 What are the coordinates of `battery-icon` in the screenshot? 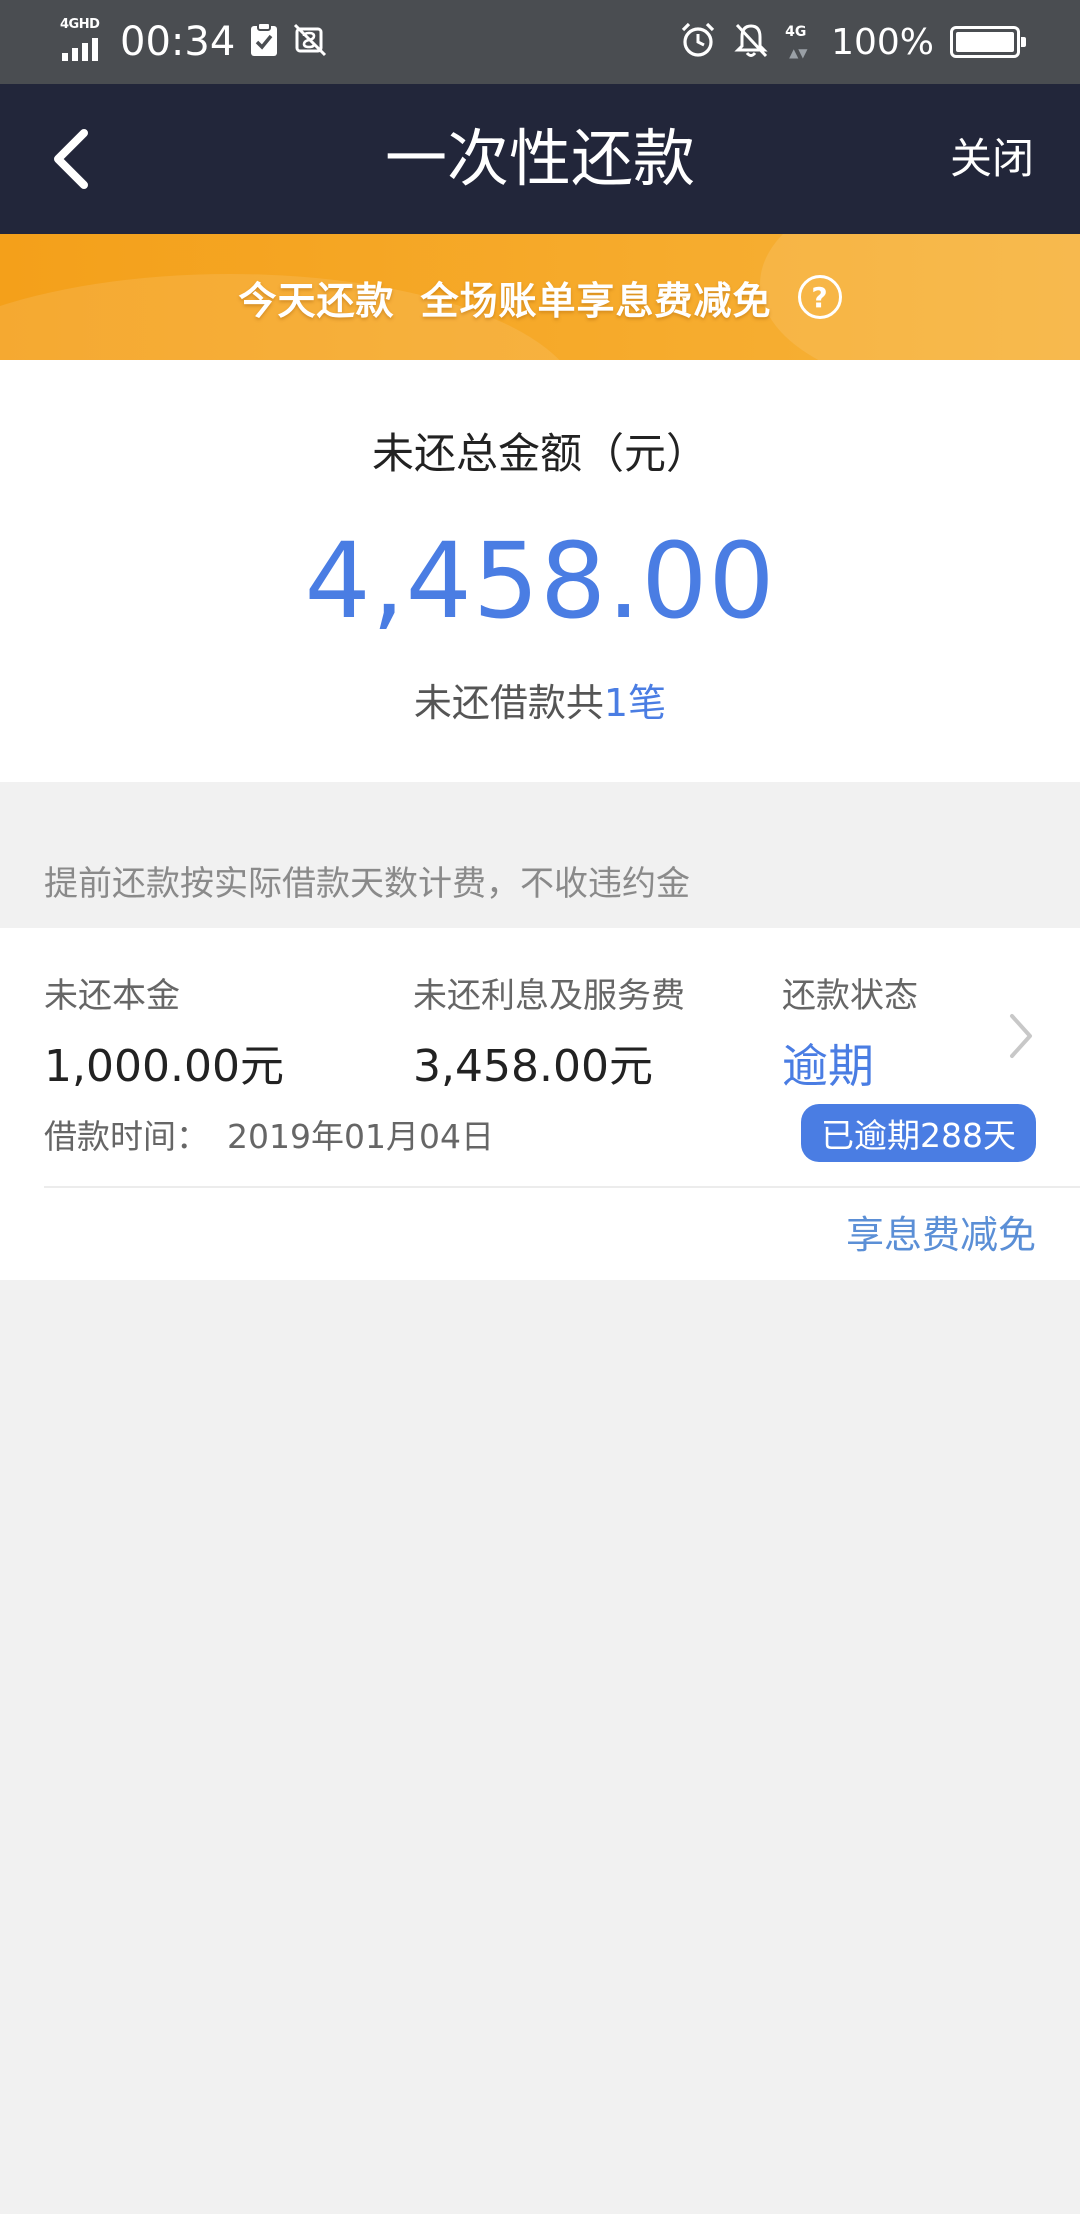 It's located at (988, 42).